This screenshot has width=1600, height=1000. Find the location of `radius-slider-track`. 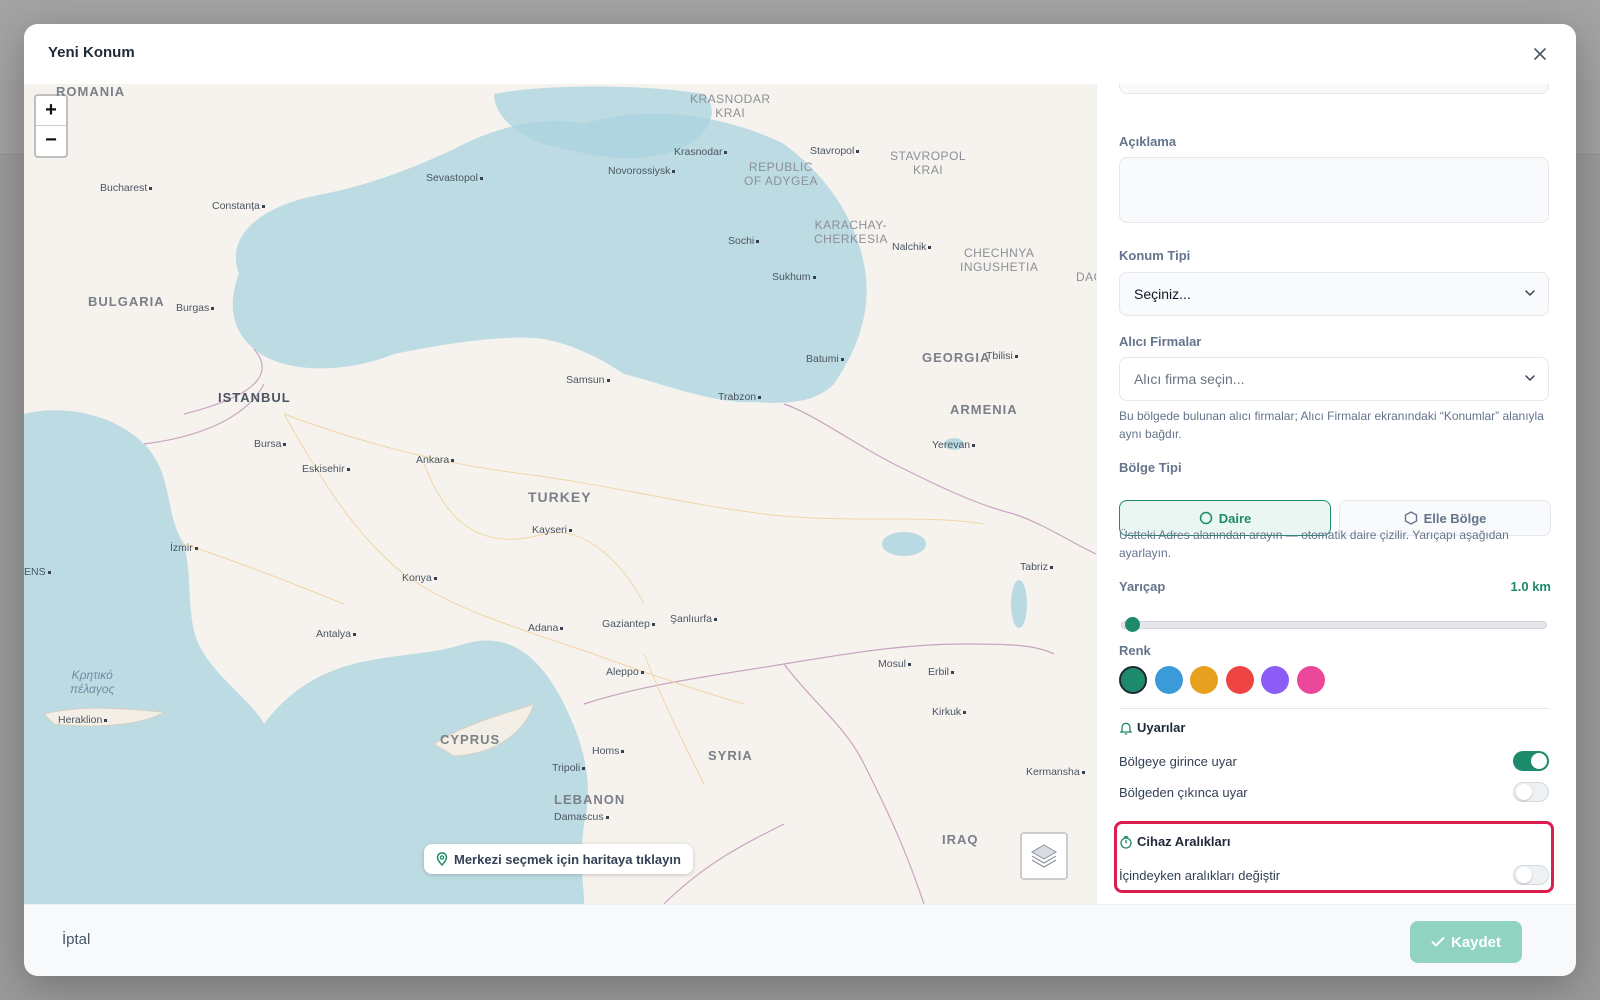

radius-slider-track is located at coordinates (1334, 625).